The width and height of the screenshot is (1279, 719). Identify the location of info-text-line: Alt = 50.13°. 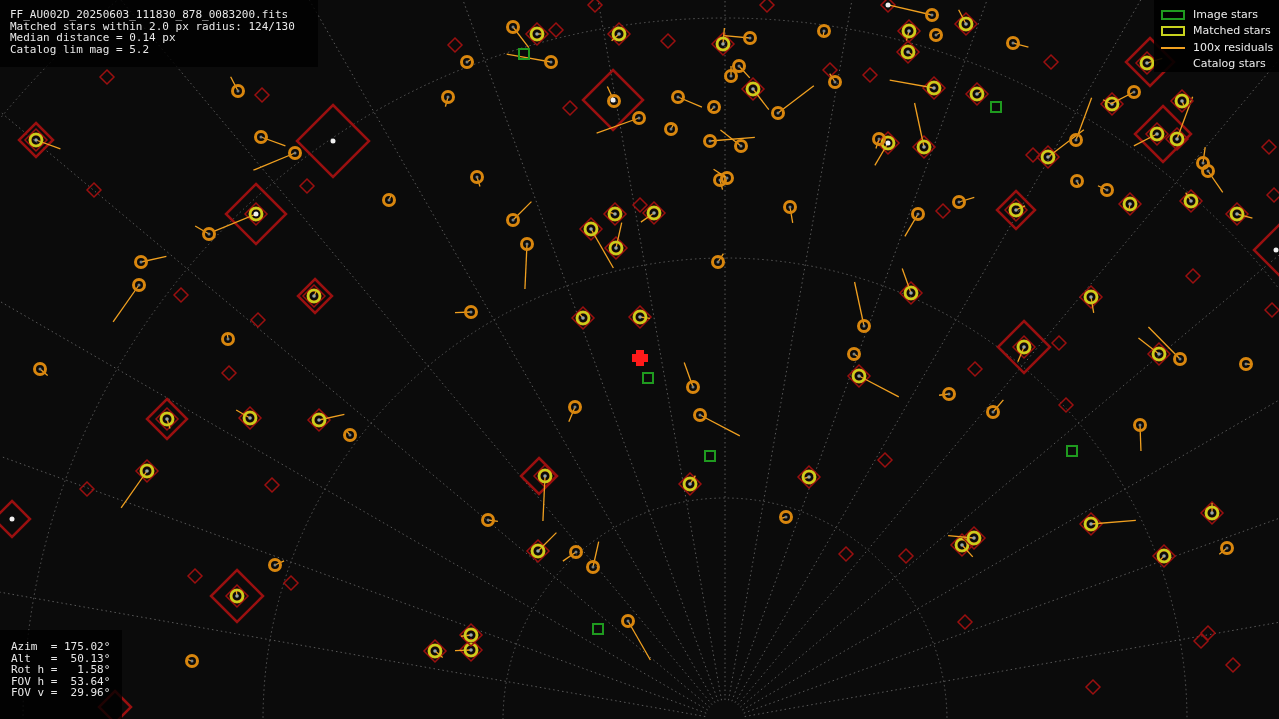
(61, 658).